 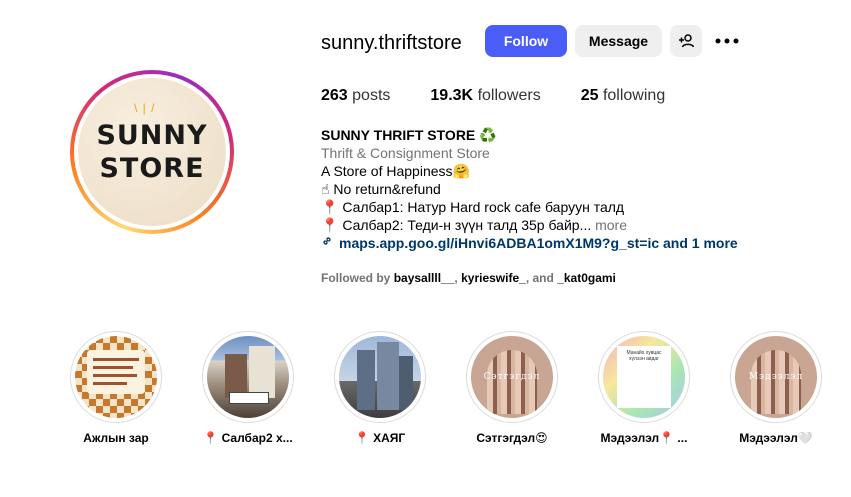 What do you see at coordinates (456, 278) in the screenshot?
I see `followed-by-sep: ,` at bounding box center [456, 278].